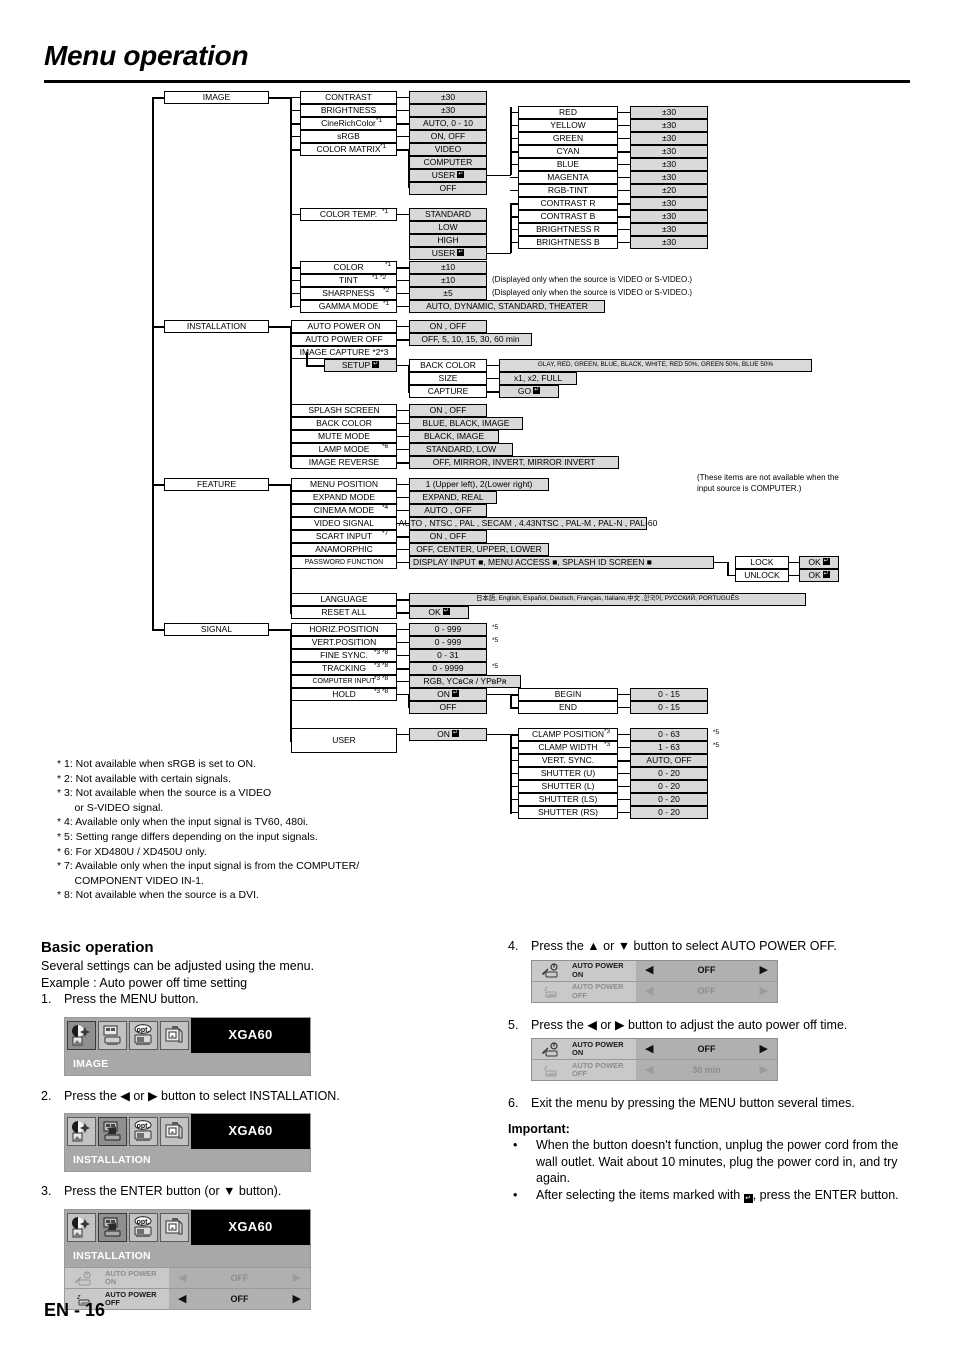 The height and width of the screenshot is (1351, 954). I want to click on tree-value-brightness-r: ±30, so click(669, 229).